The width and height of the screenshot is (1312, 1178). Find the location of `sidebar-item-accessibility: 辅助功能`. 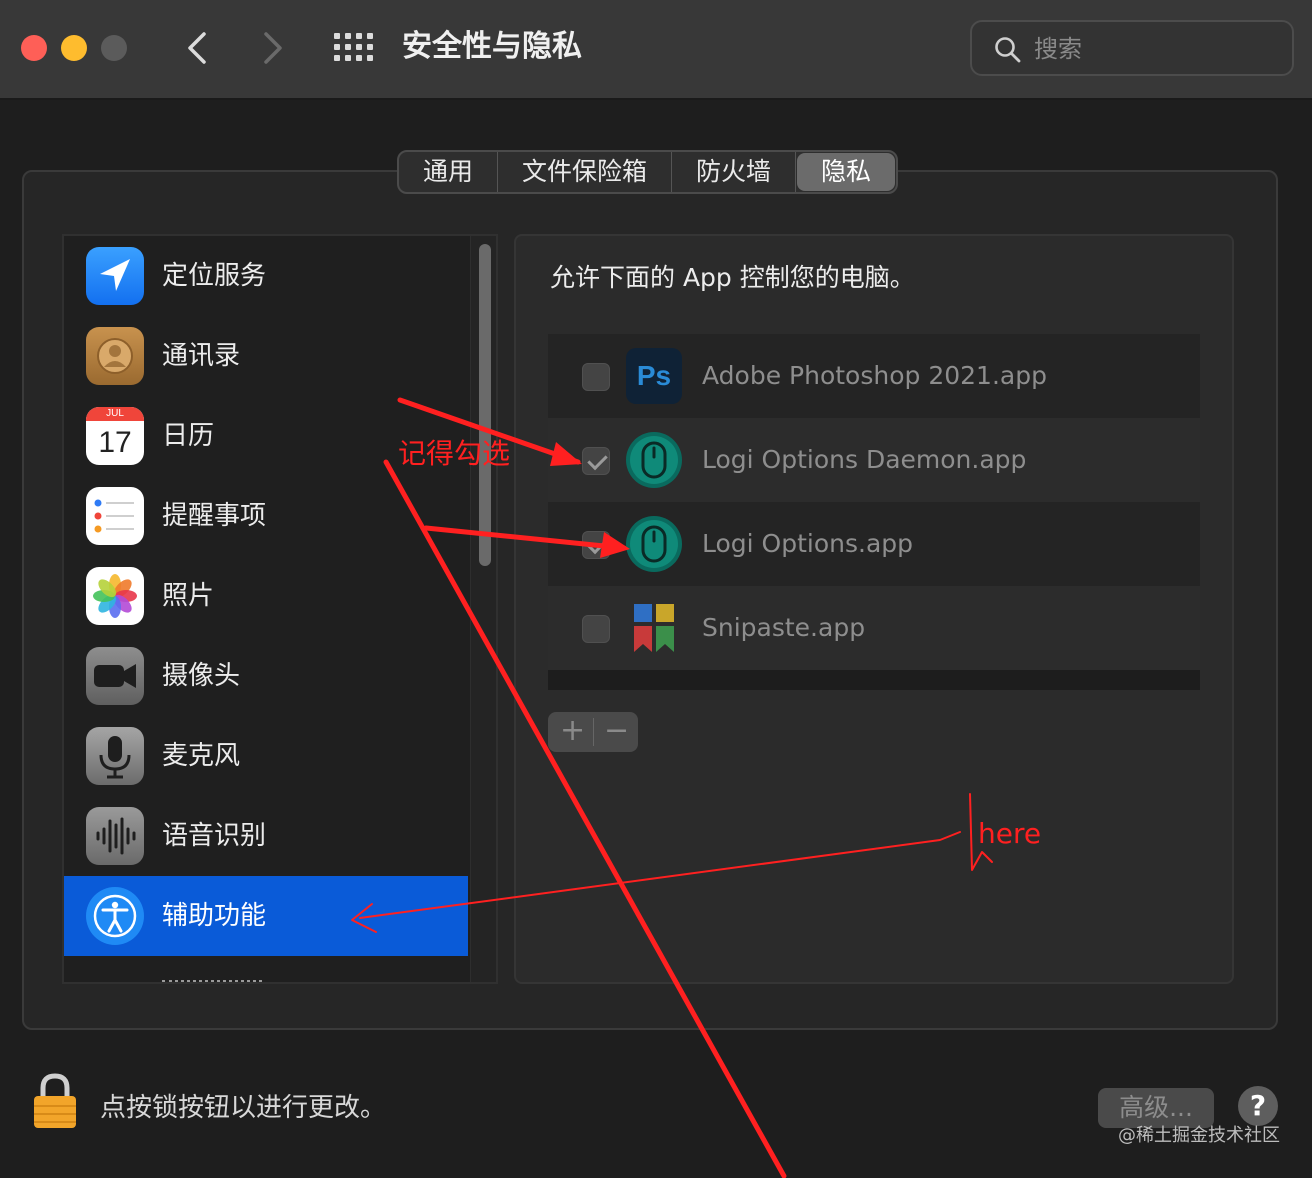

sidebar-item-accessibility: 辅助功能 is located at coordinates (266, 916).